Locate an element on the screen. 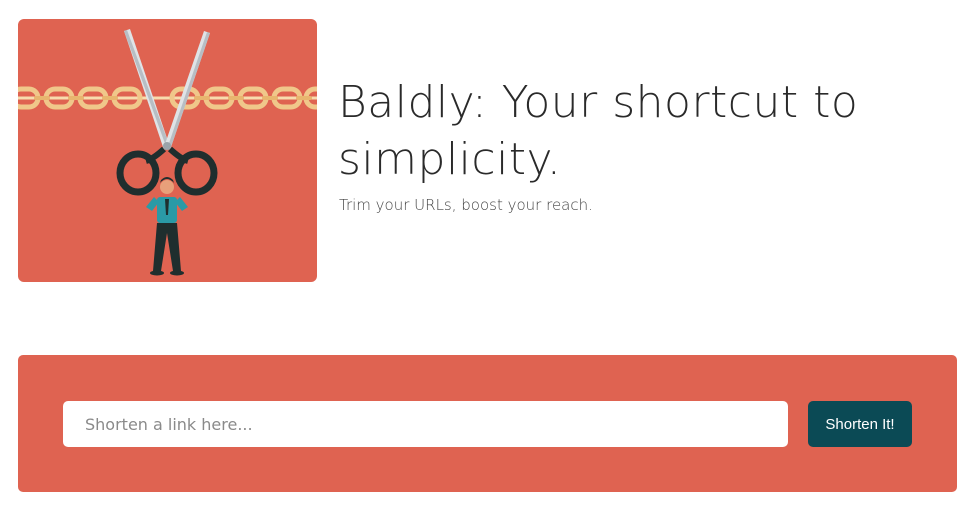  page-title: Baldly: Your shortcut to simplicity. is located at coordinates (598, 131).